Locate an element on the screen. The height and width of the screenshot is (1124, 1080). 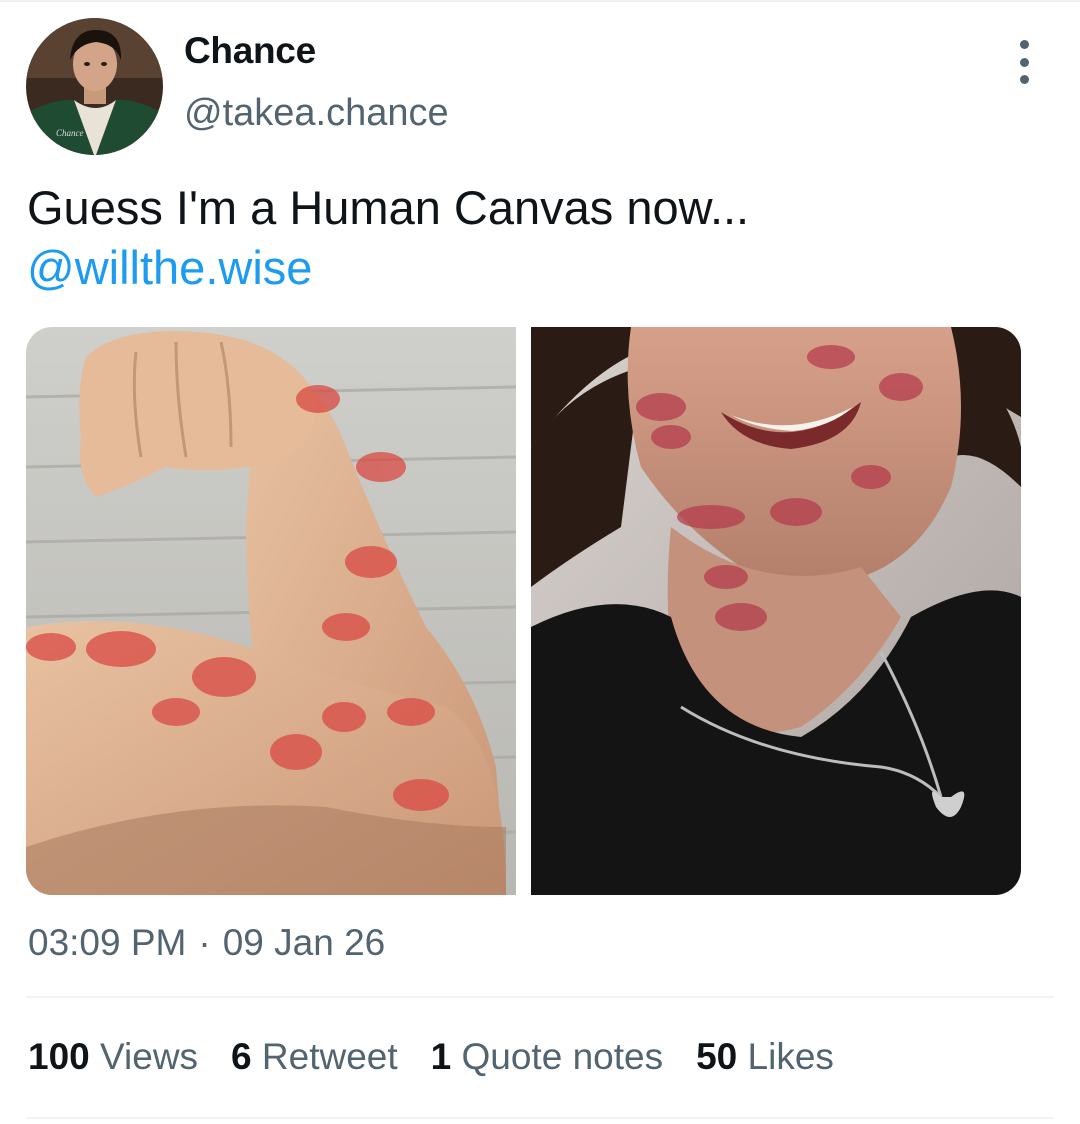
avatar-jacket-text: Chance is located at coordinates (70, 133).